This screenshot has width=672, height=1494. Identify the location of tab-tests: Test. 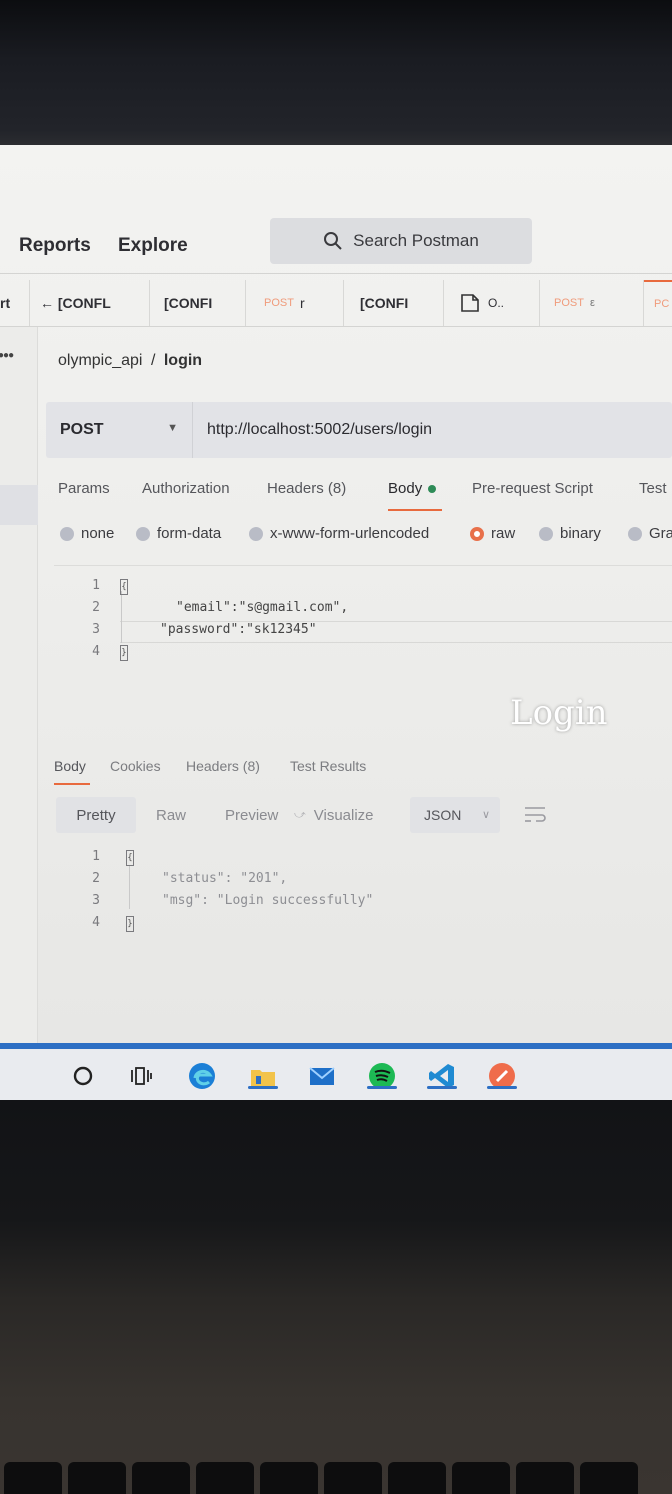
(653, 488).